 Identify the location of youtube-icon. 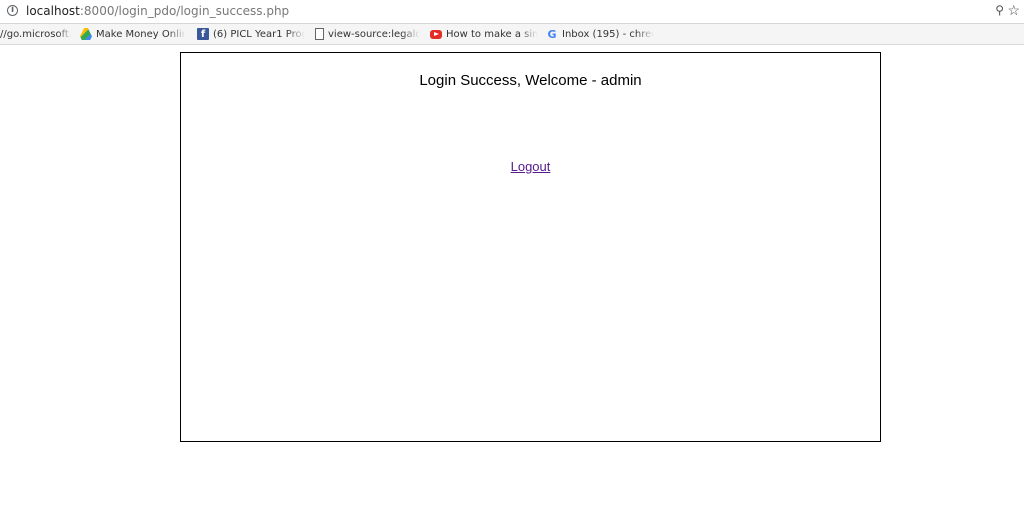
(436, 34).